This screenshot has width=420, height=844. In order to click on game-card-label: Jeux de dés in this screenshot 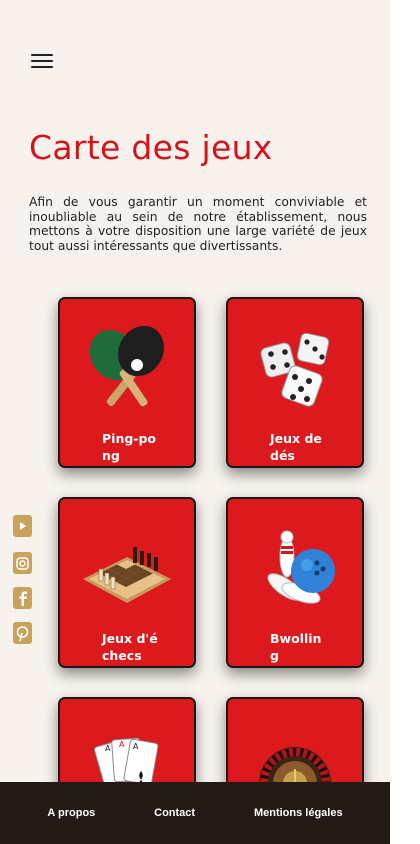, I will do `click(296, 447)`.